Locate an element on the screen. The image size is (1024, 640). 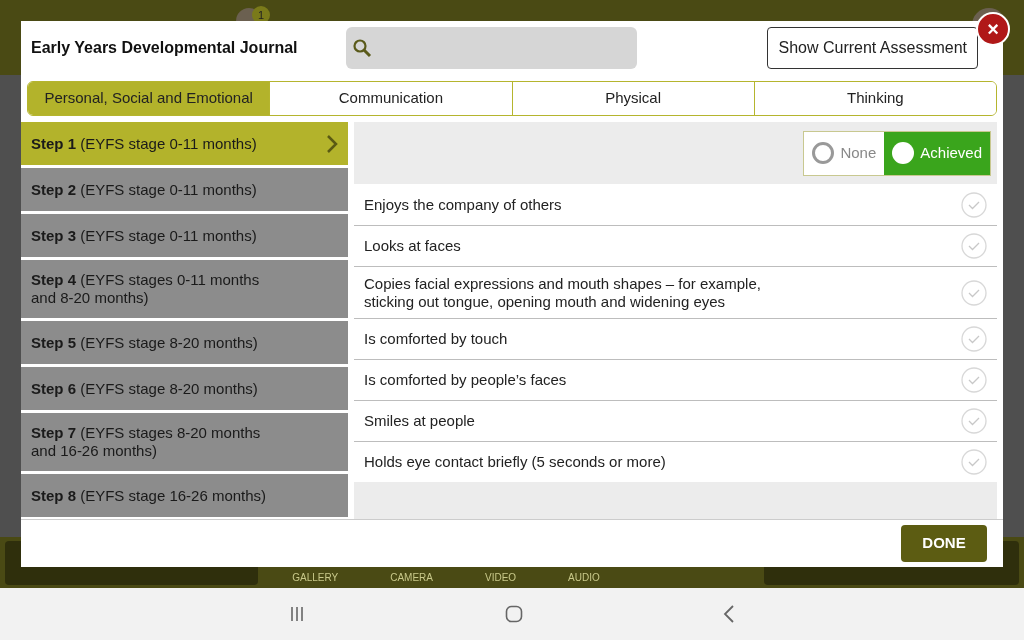
media-label: VIDEO is located at coordinates (500, 578).